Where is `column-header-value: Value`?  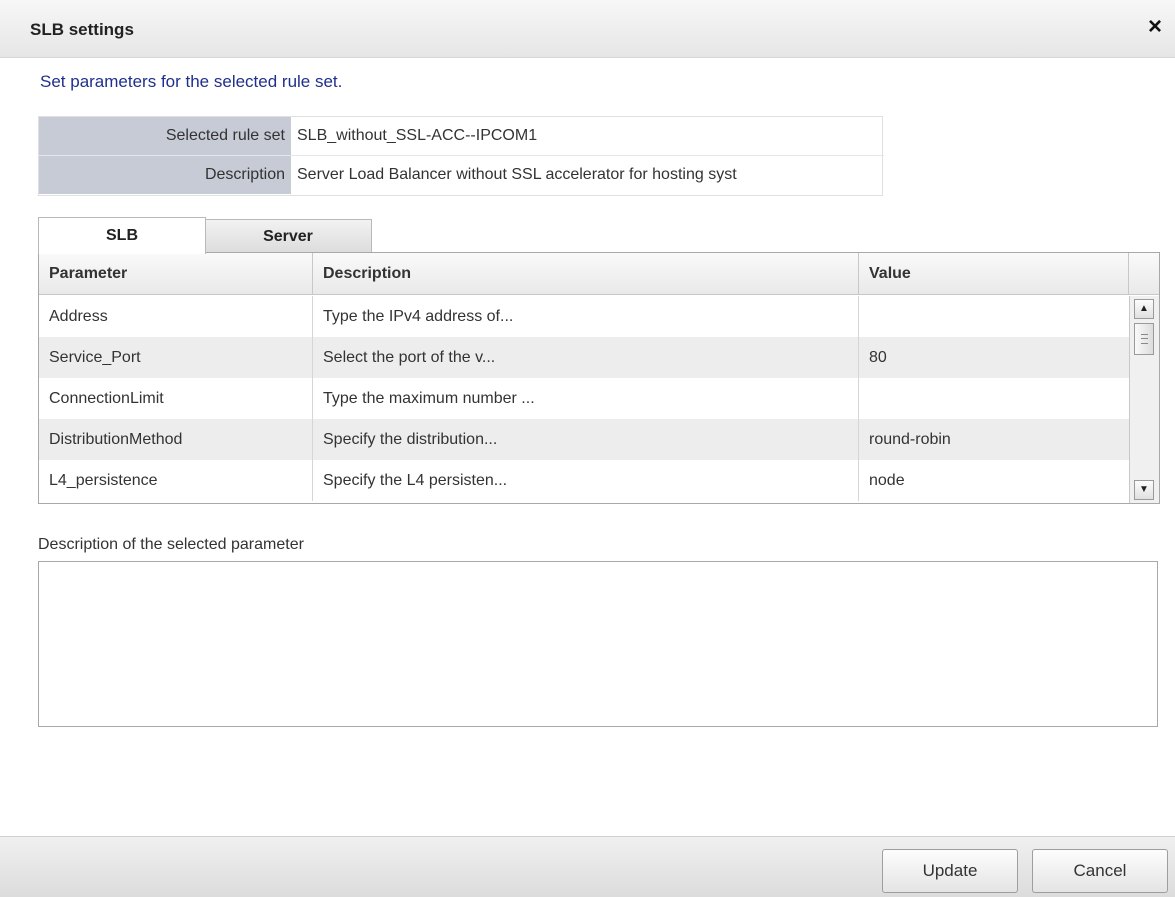
column-header-value: Value is located at coordinates (994, 274).